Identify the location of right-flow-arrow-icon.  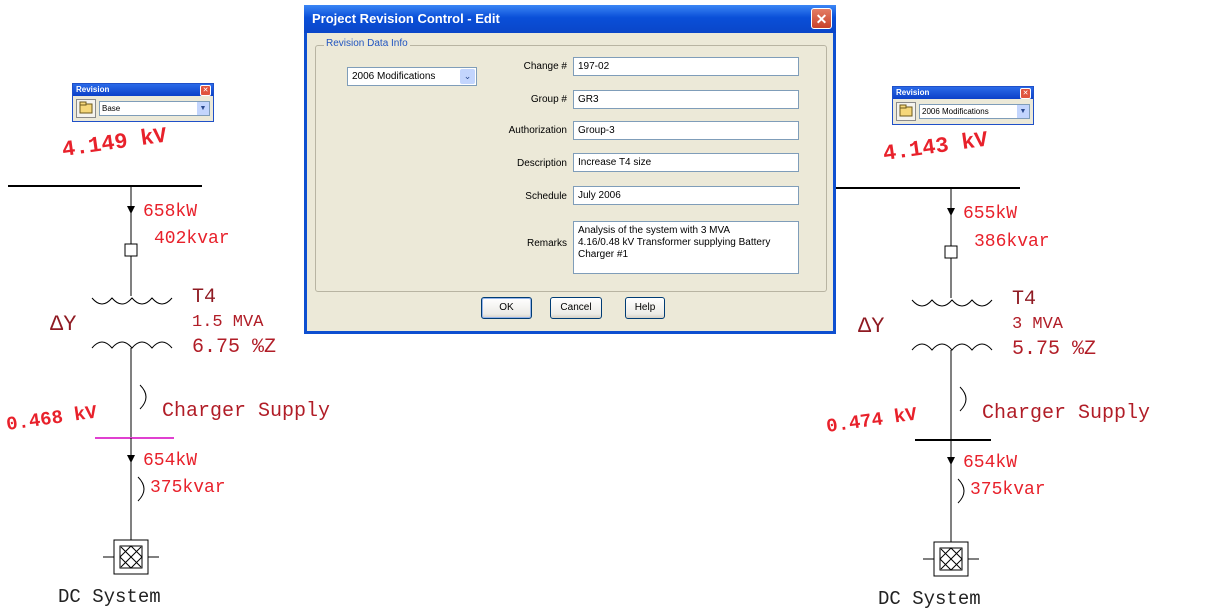
(951, 212).